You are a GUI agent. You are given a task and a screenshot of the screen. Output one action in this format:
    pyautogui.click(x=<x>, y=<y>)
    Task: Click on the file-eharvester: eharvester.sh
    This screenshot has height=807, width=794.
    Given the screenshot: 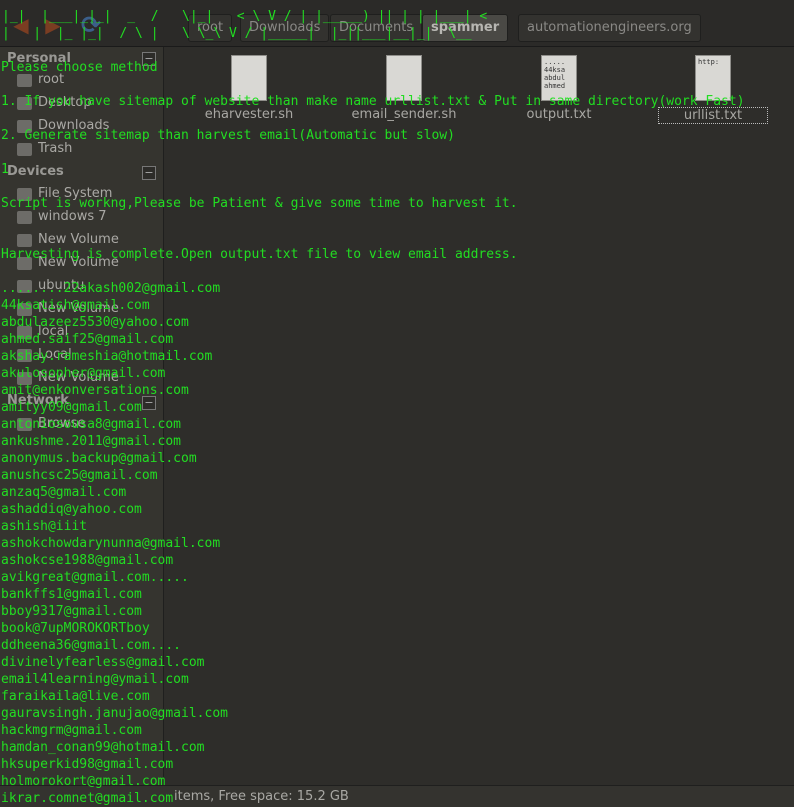 What is the action you would take?
    pyautogui.click(x=249, y=88)
    